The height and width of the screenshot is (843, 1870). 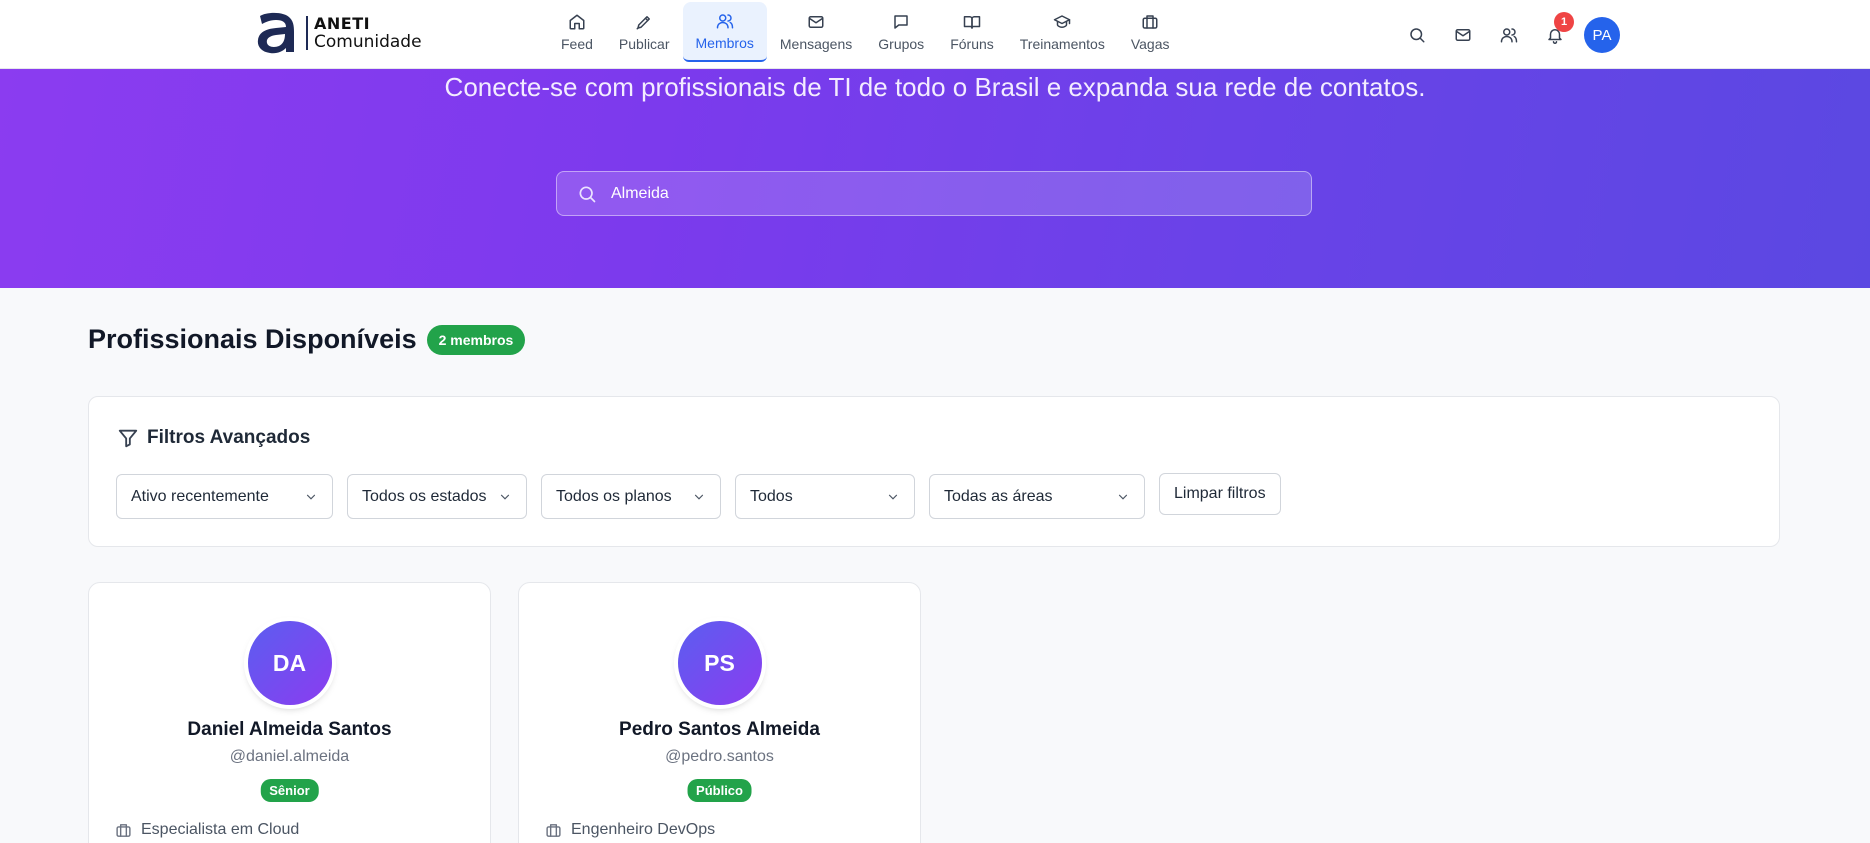 What do you see at coordinates (724, 42) in the screenshot?
I see `nav-label-membros: Membros` at bounding box center [724, 42].